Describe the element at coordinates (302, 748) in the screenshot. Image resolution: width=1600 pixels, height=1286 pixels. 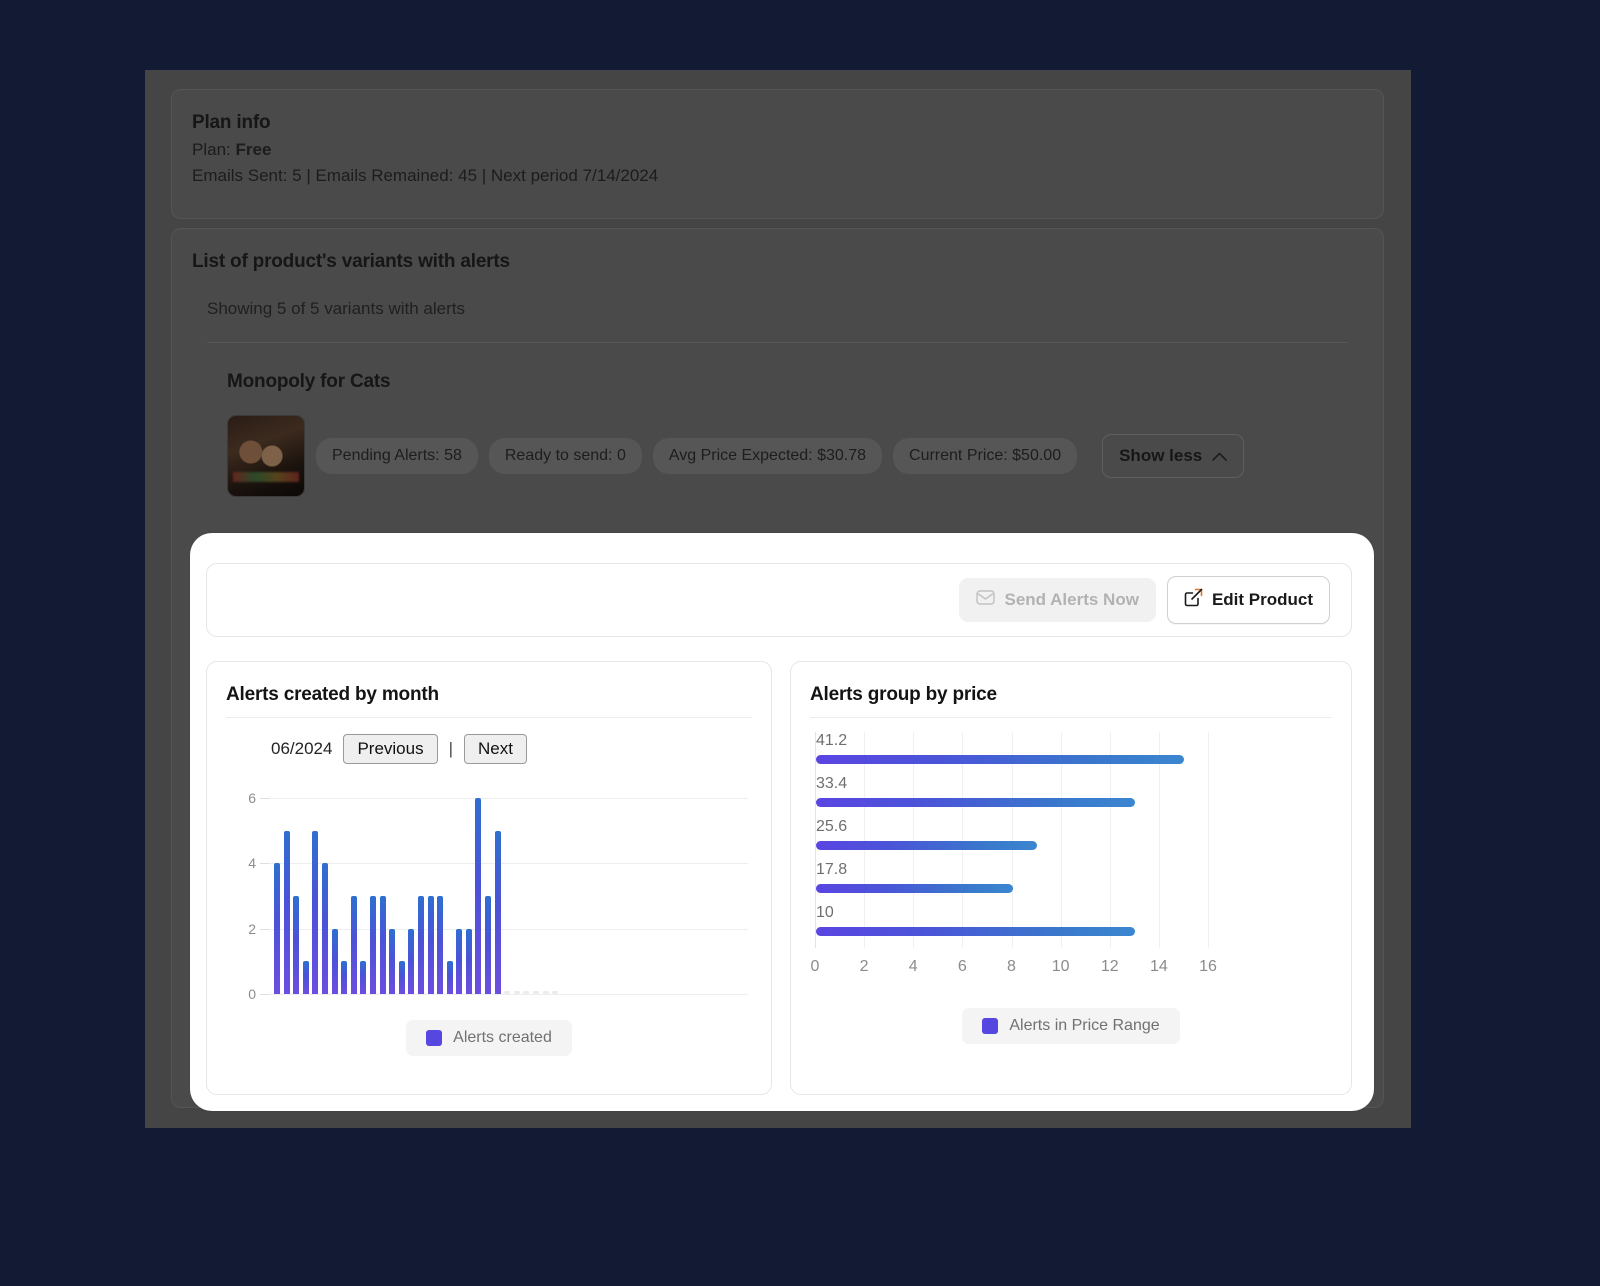
I see `current-month-label: 06/2024` at that location.